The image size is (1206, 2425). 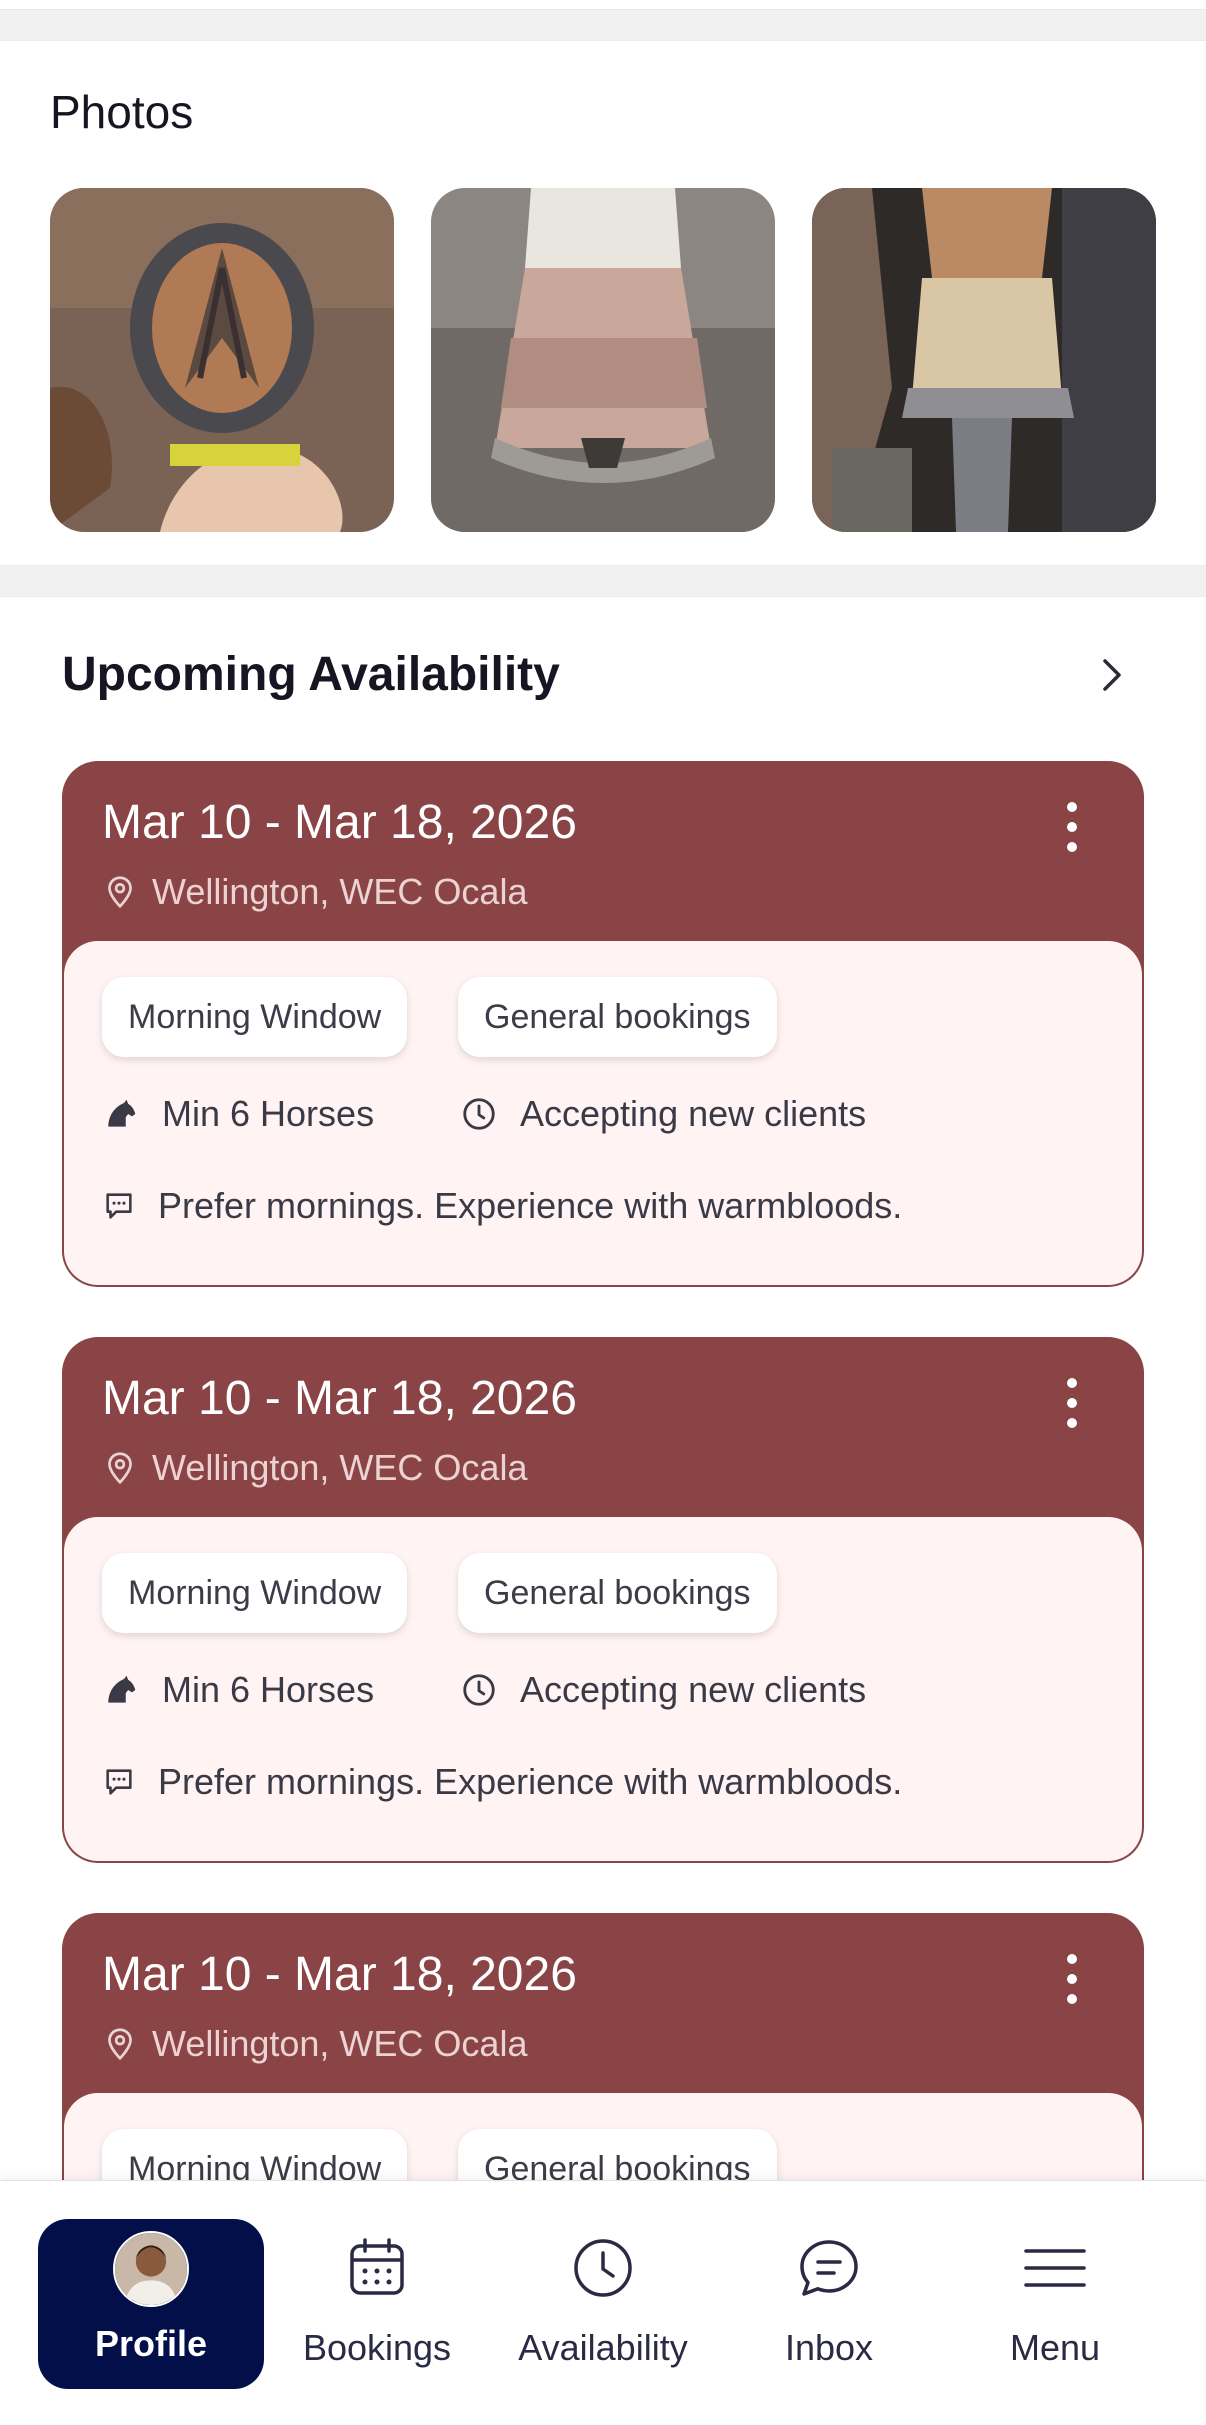 I want to click on nav-label: Bookings, so click(x=377, y=2347).